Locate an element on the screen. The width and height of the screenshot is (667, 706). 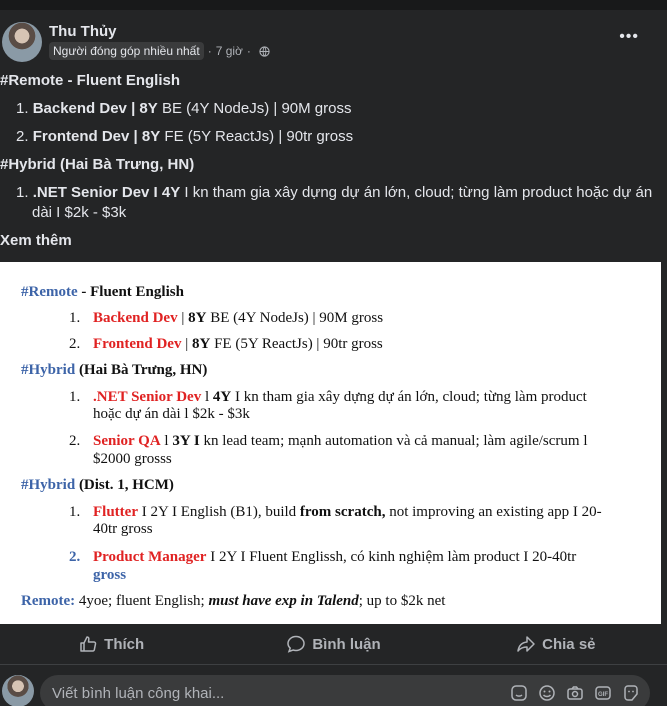
list-item-cont: $2000 grosss is located at coordinates (132, 459).